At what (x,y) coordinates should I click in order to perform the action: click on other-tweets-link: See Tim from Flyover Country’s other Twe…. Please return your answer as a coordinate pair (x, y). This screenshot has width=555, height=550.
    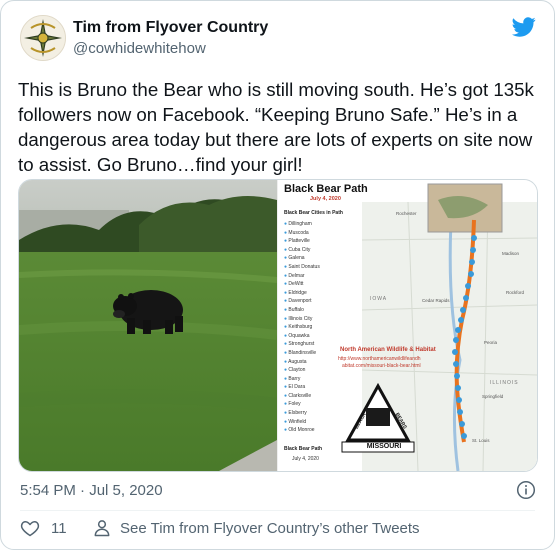
    Looking at the image, I should click on (256, 528).